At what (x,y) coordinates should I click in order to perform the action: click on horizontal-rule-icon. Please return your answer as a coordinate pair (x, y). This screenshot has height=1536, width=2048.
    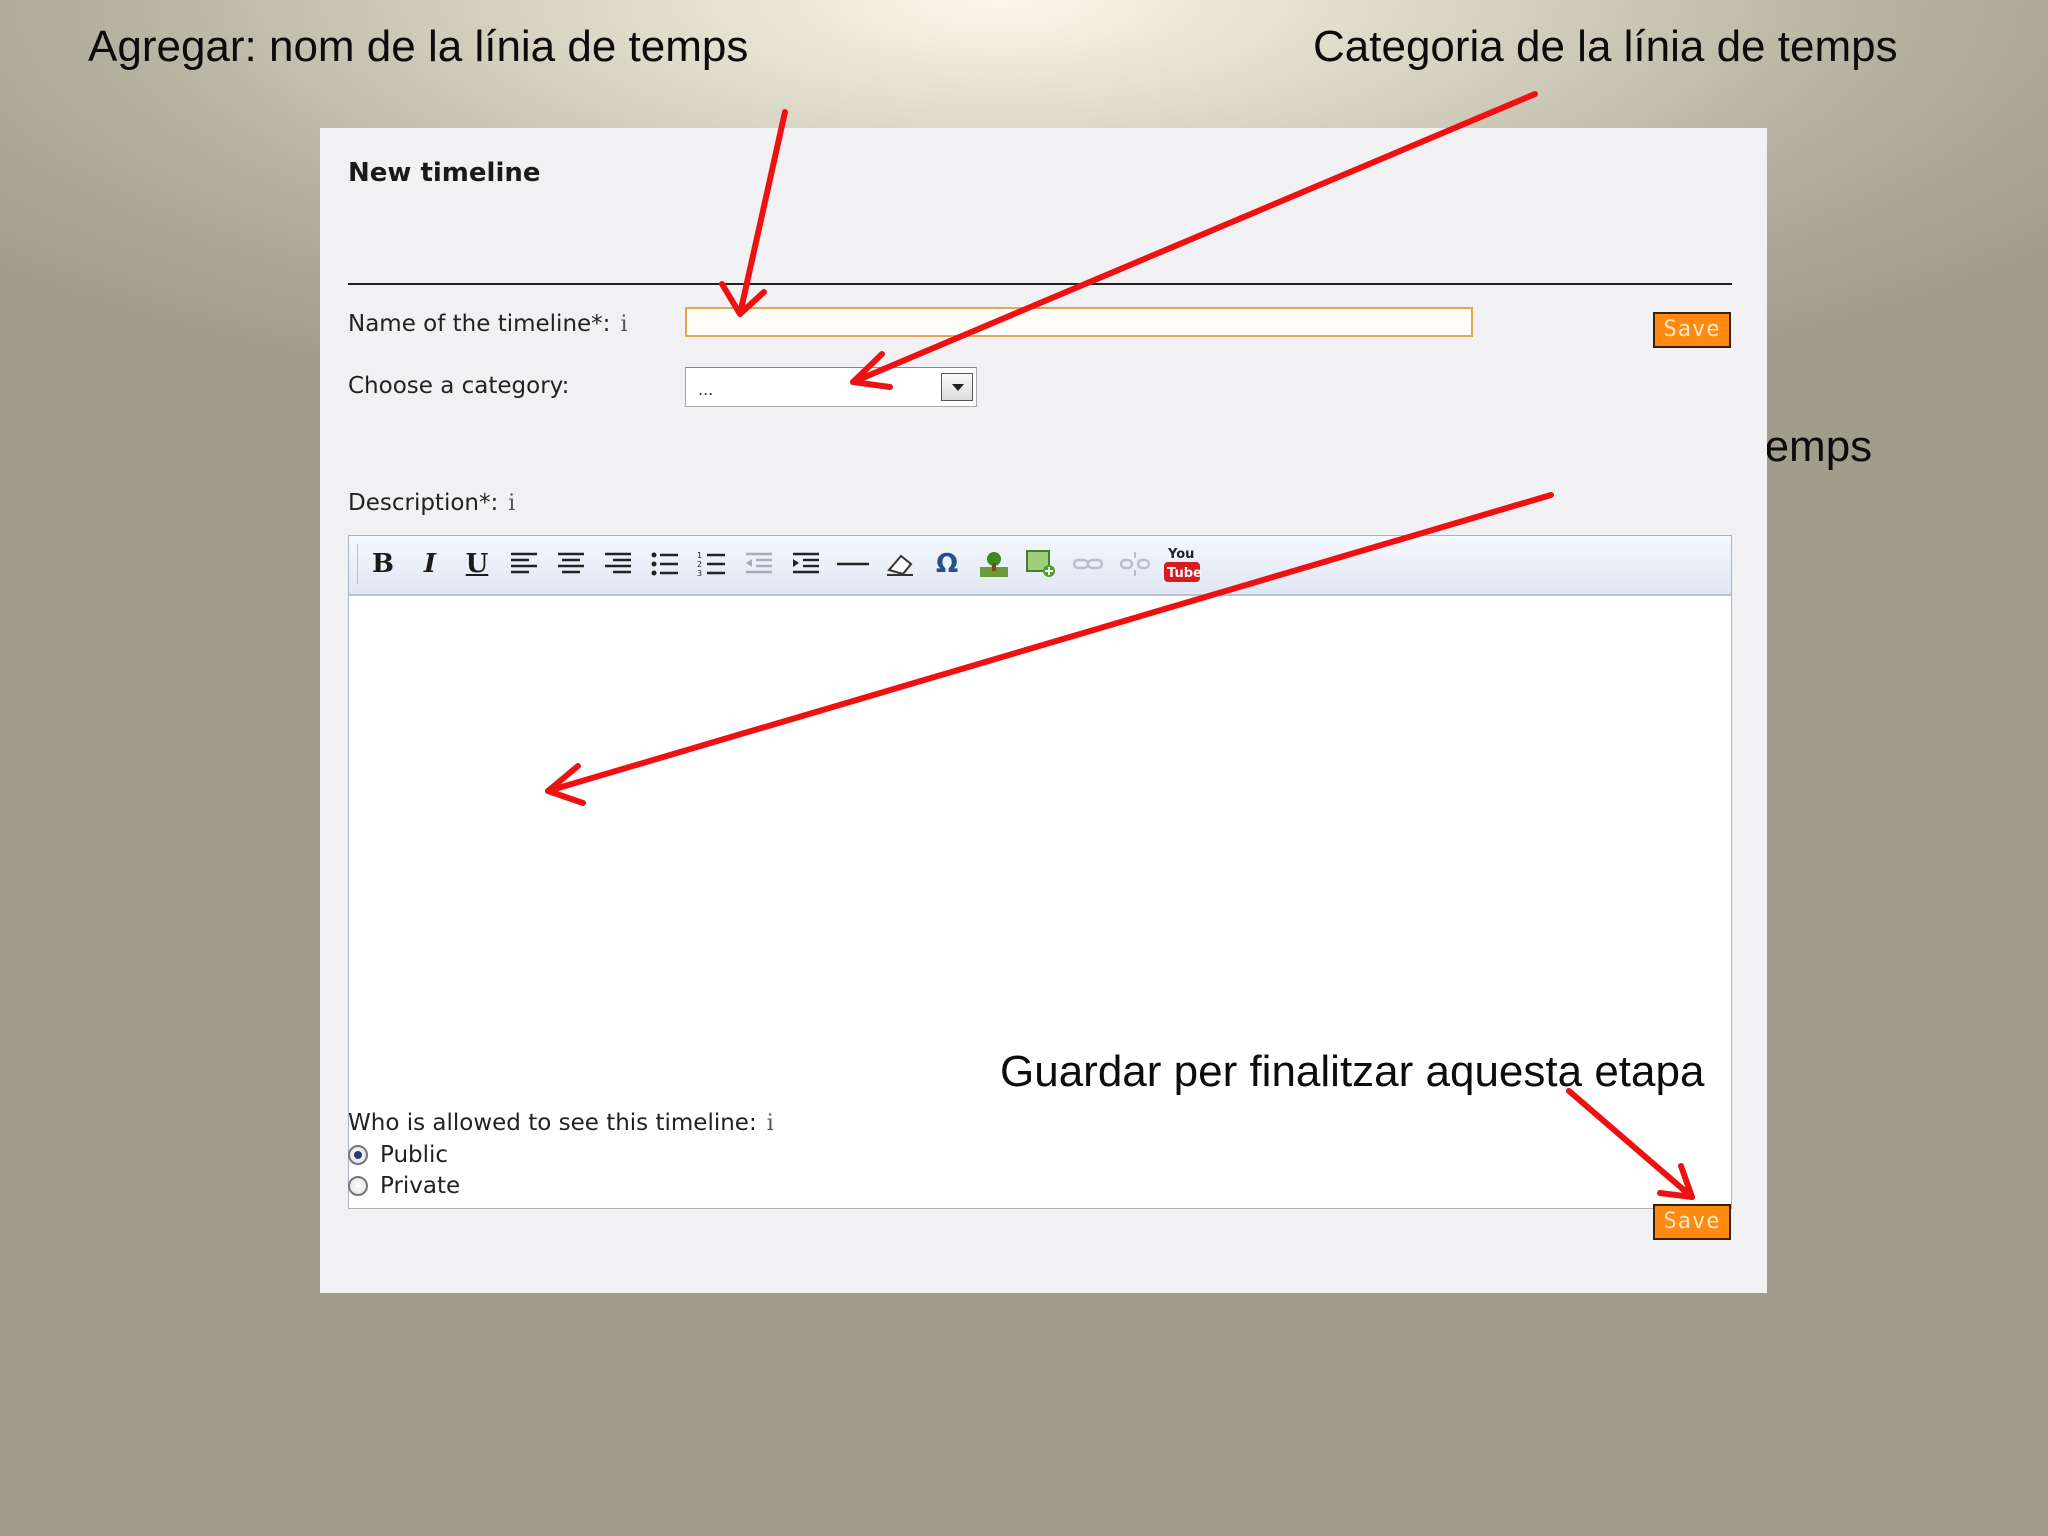
    Looking at the image, I should click on (853, 564).